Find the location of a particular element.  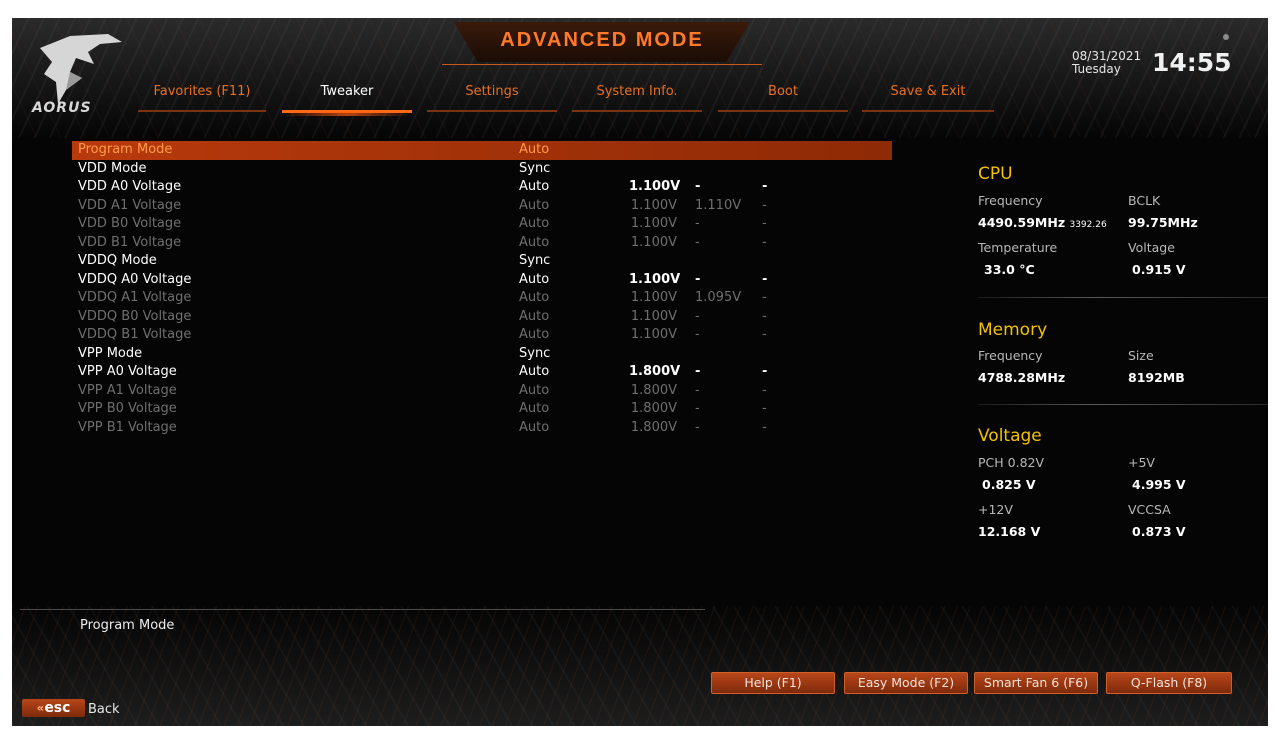

setting-current-a: 1.095V is located at coordinates (718, 297).